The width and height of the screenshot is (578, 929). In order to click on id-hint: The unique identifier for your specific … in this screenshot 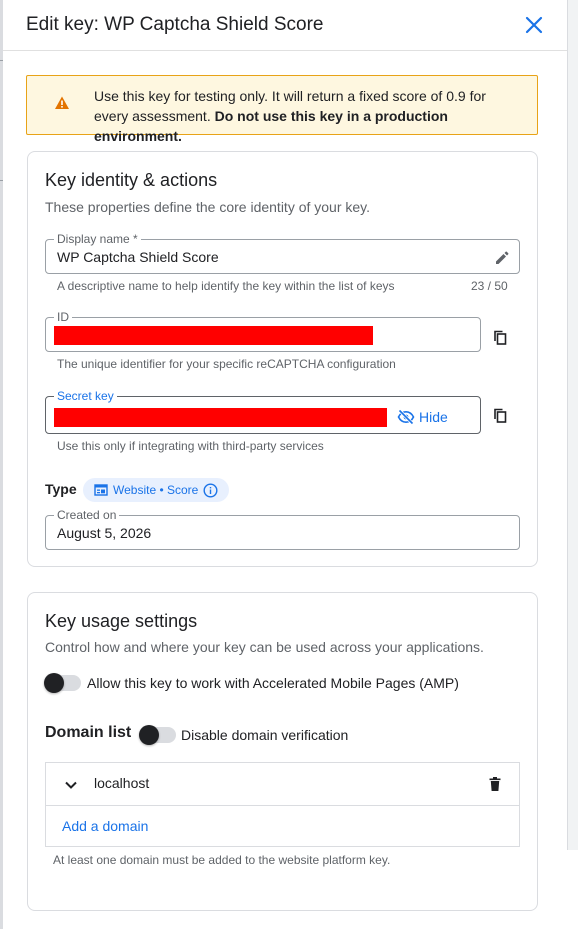, I will do `click(226, 364)`.